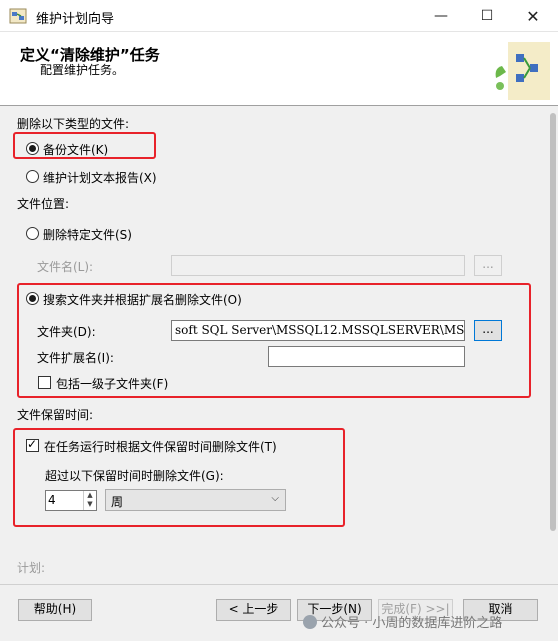 Image resolution: width=558 pixels, height=641 pixels. I want to click on help-button: 帮助(H), so click(55, 610).